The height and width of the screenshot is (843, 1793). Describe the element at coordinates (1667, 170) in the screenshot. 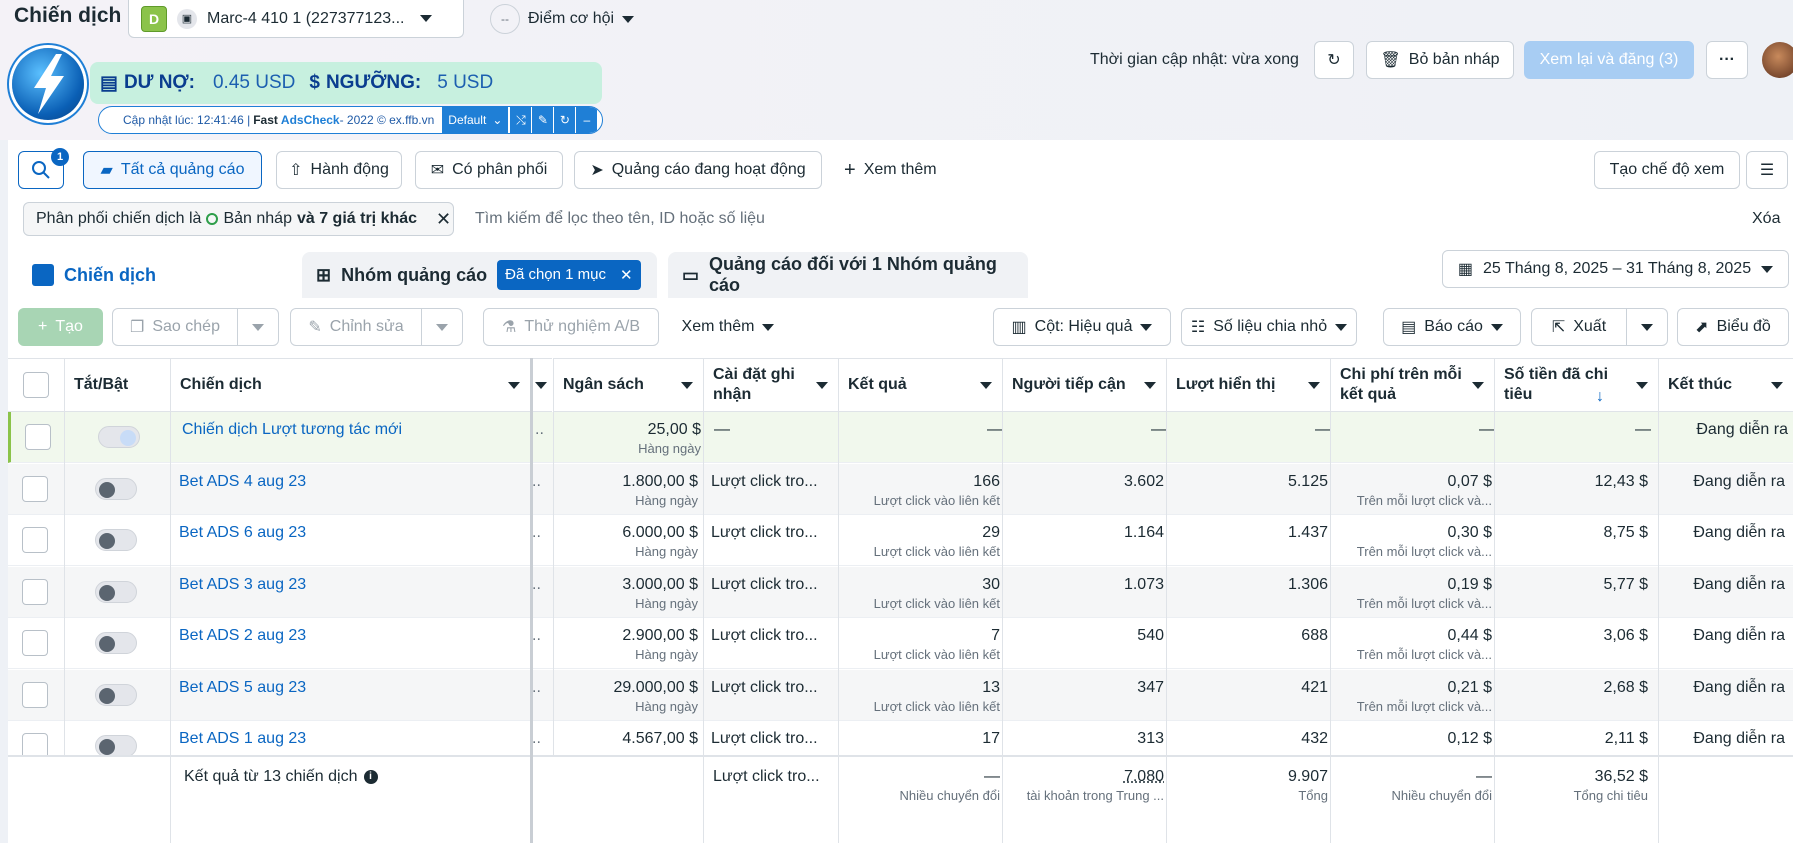

I see `create-view-button: Tạo chế độ xem` at that location.